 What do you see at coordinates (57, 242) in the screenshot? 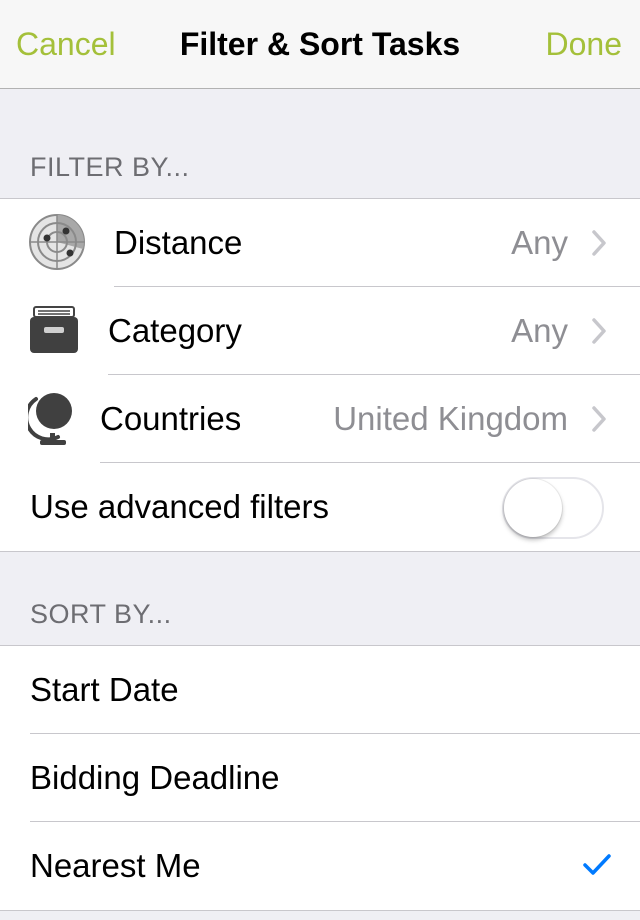
I see `radar-icon` at bounding box center [57, 242].